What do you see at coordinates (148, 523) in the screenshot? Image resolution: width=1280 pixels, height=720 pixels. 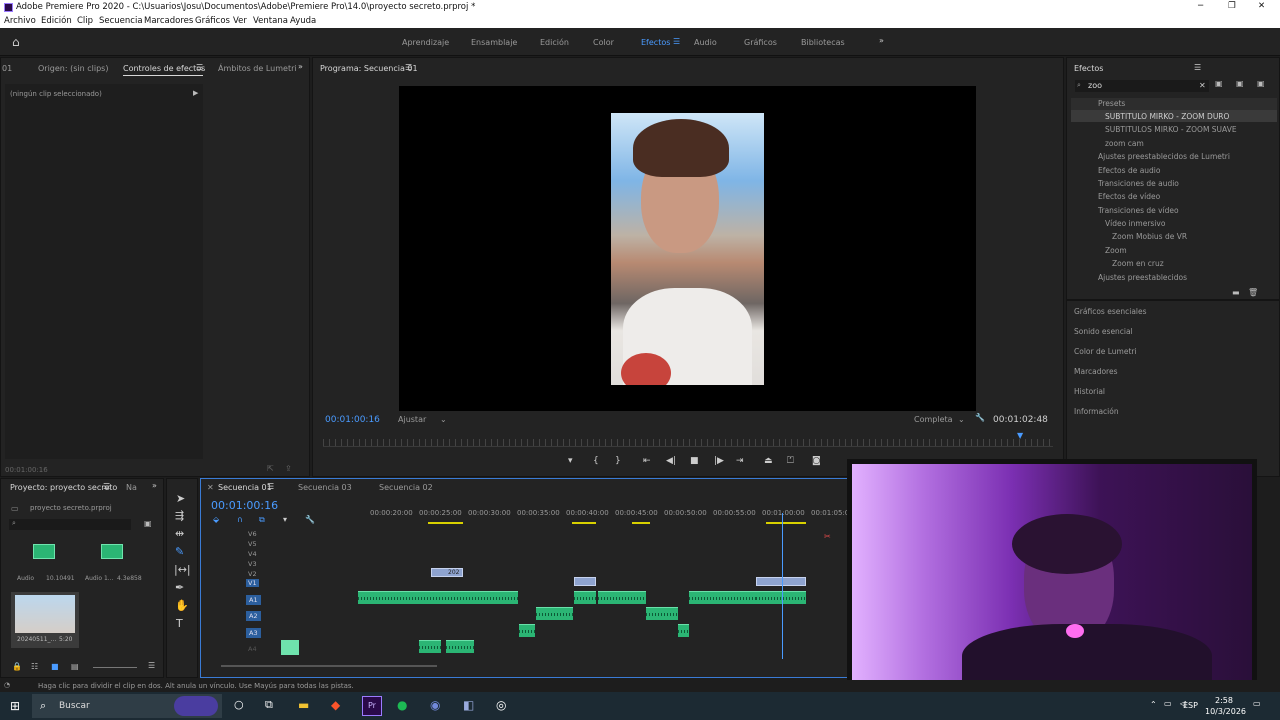 I see `new-bin-icon: ▣` at bounding box center [148, 523].